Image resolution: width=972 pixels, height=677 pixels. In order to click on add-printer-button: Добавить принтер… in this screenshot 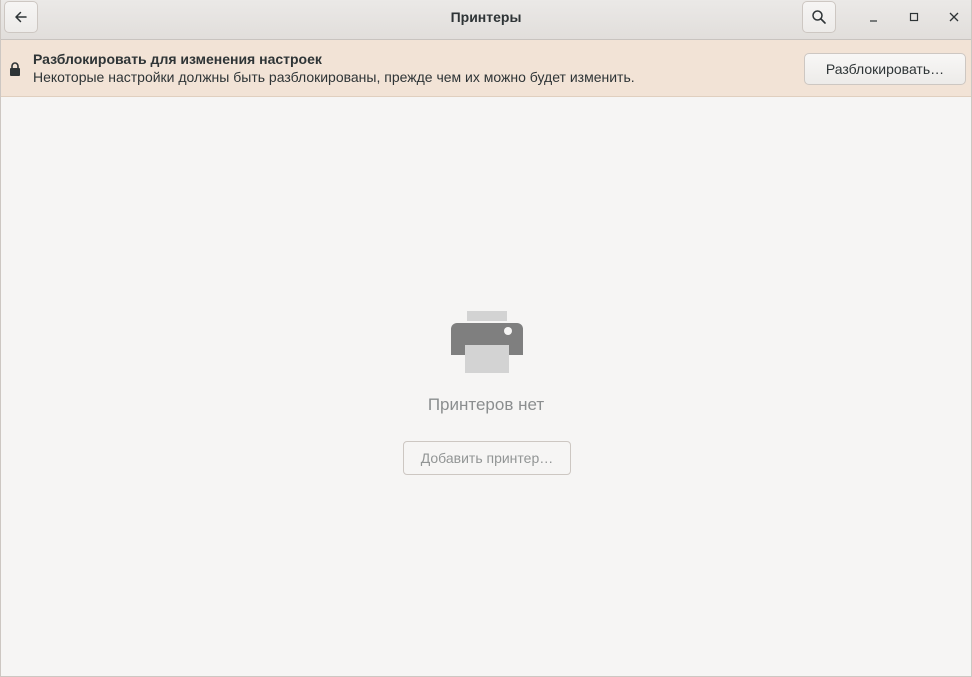, I will do `click(487, 458)`.